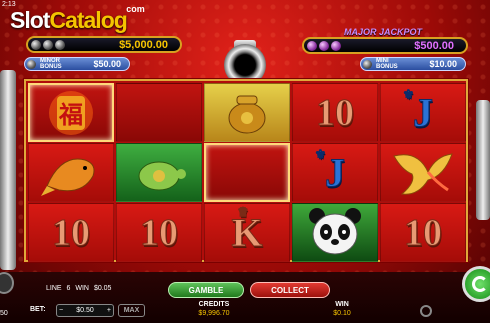 Image resolution: width=490 pixels, height=323 pixels. I want to click on panda-icon, so click(335, 230).